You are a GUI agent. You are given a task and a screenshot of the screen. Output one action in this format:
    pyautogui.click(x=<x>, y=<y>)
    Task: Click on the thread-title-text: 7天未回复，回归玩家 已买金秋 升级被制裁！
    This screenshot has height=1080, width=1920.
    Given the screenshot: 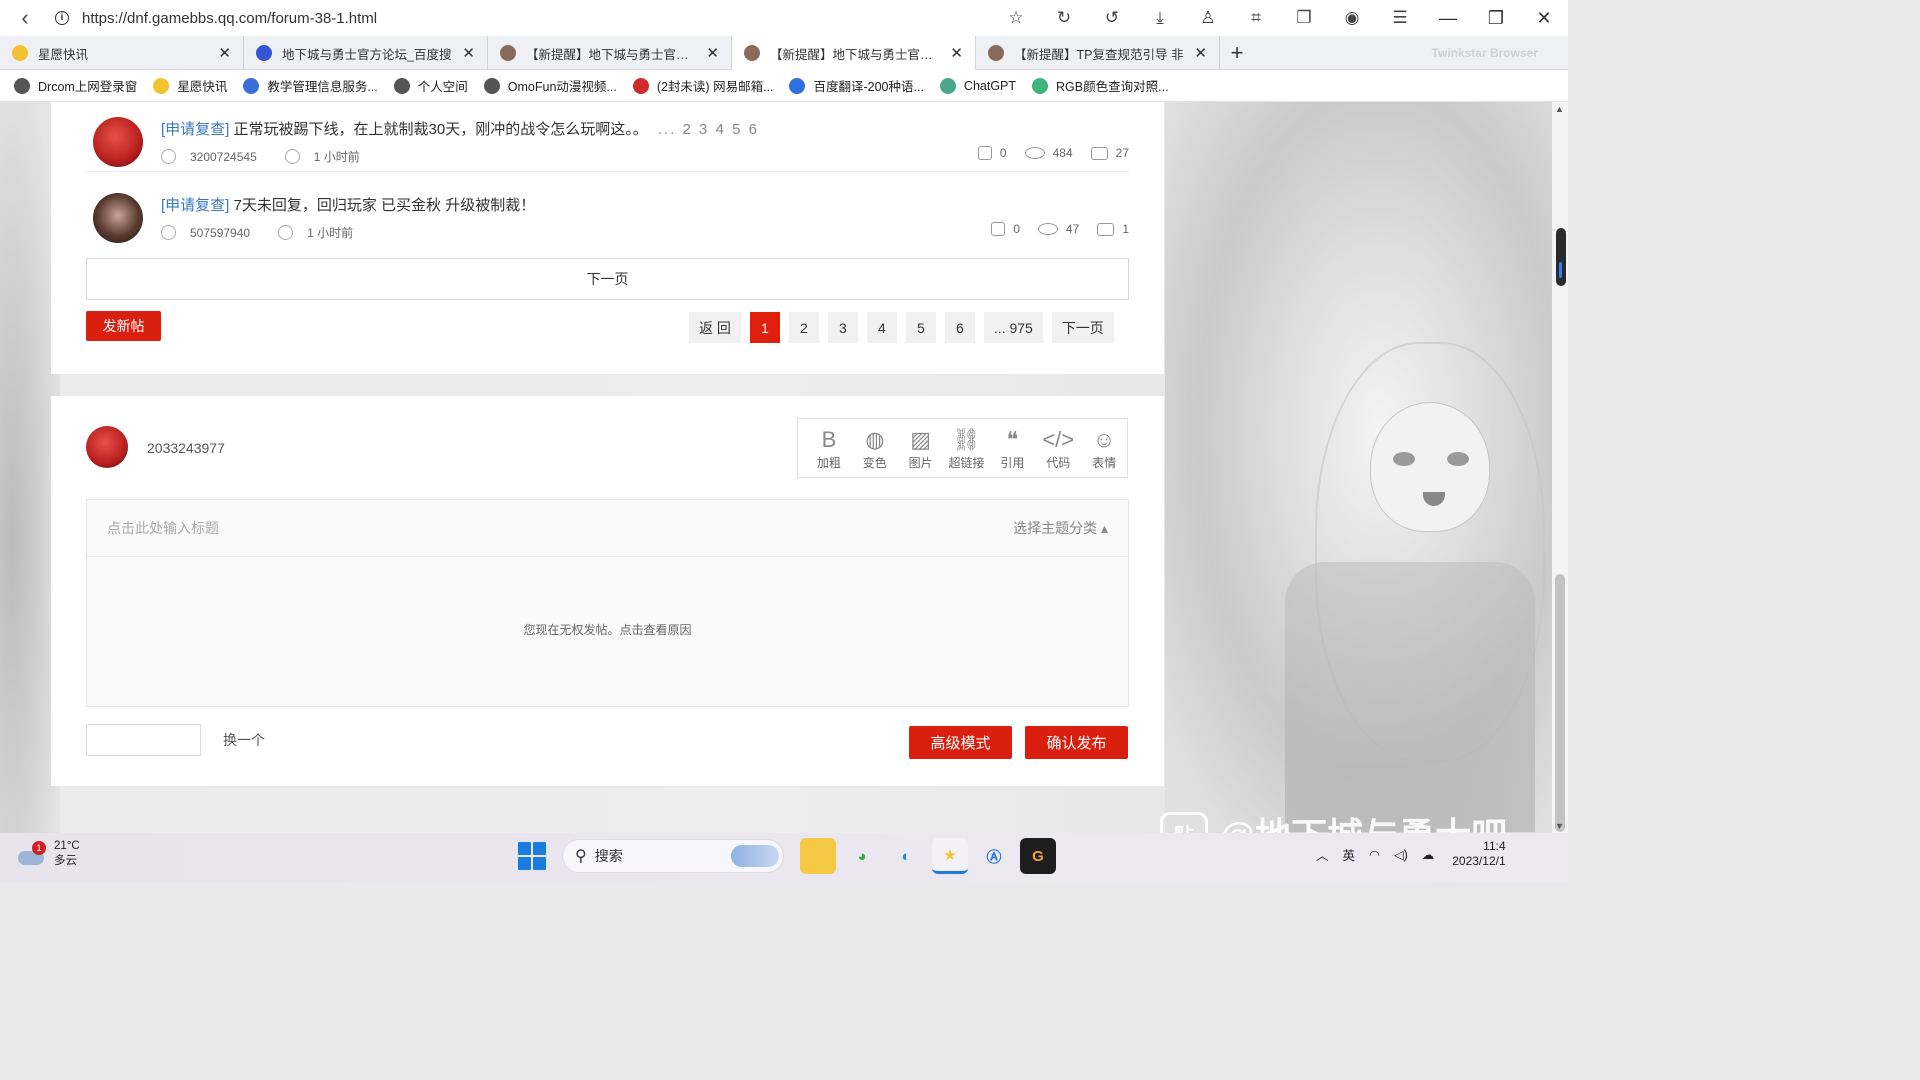 What is the action you would take?
    pyautogui.click(x=385, y=205)
    